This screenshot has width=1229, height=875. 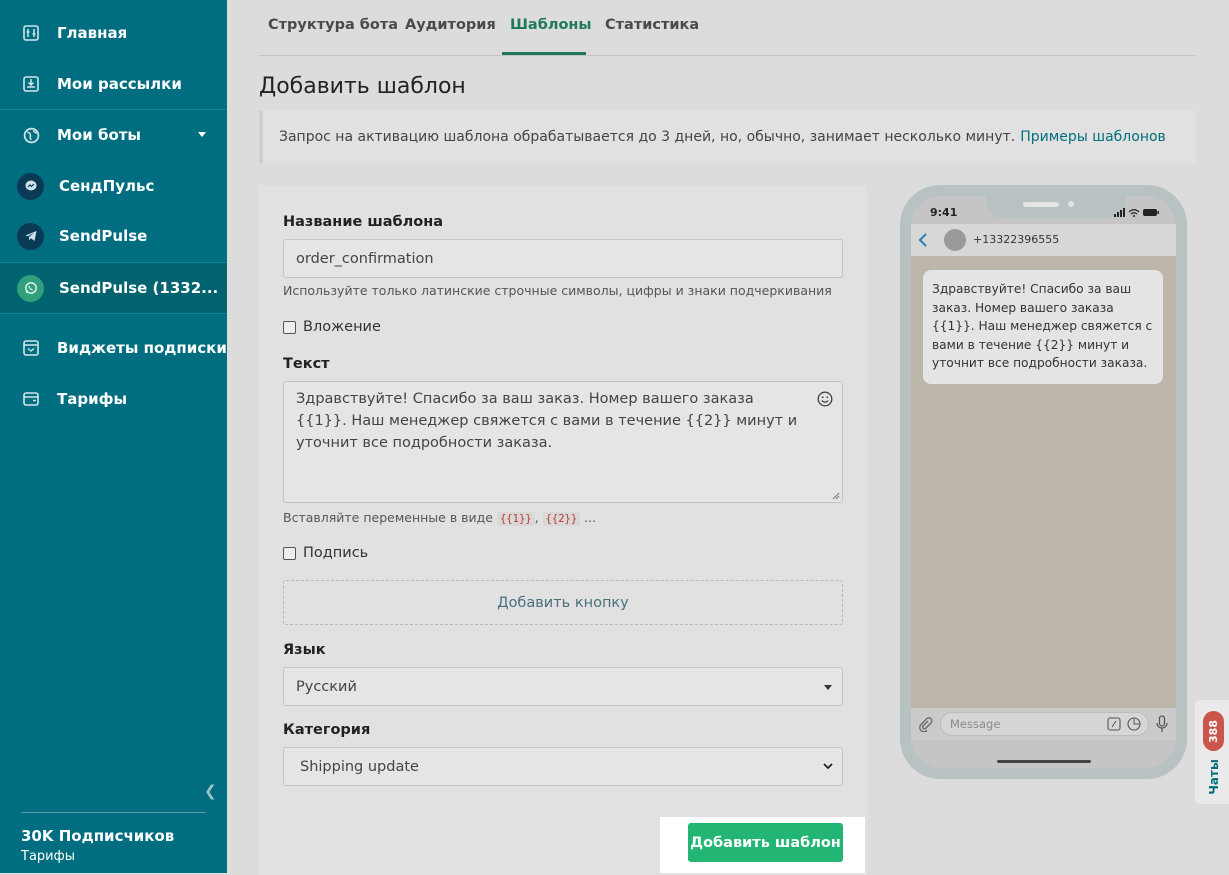 I want to click on sidebar-item-widgets: Виджеты подписки, so click(x=113, y=348).